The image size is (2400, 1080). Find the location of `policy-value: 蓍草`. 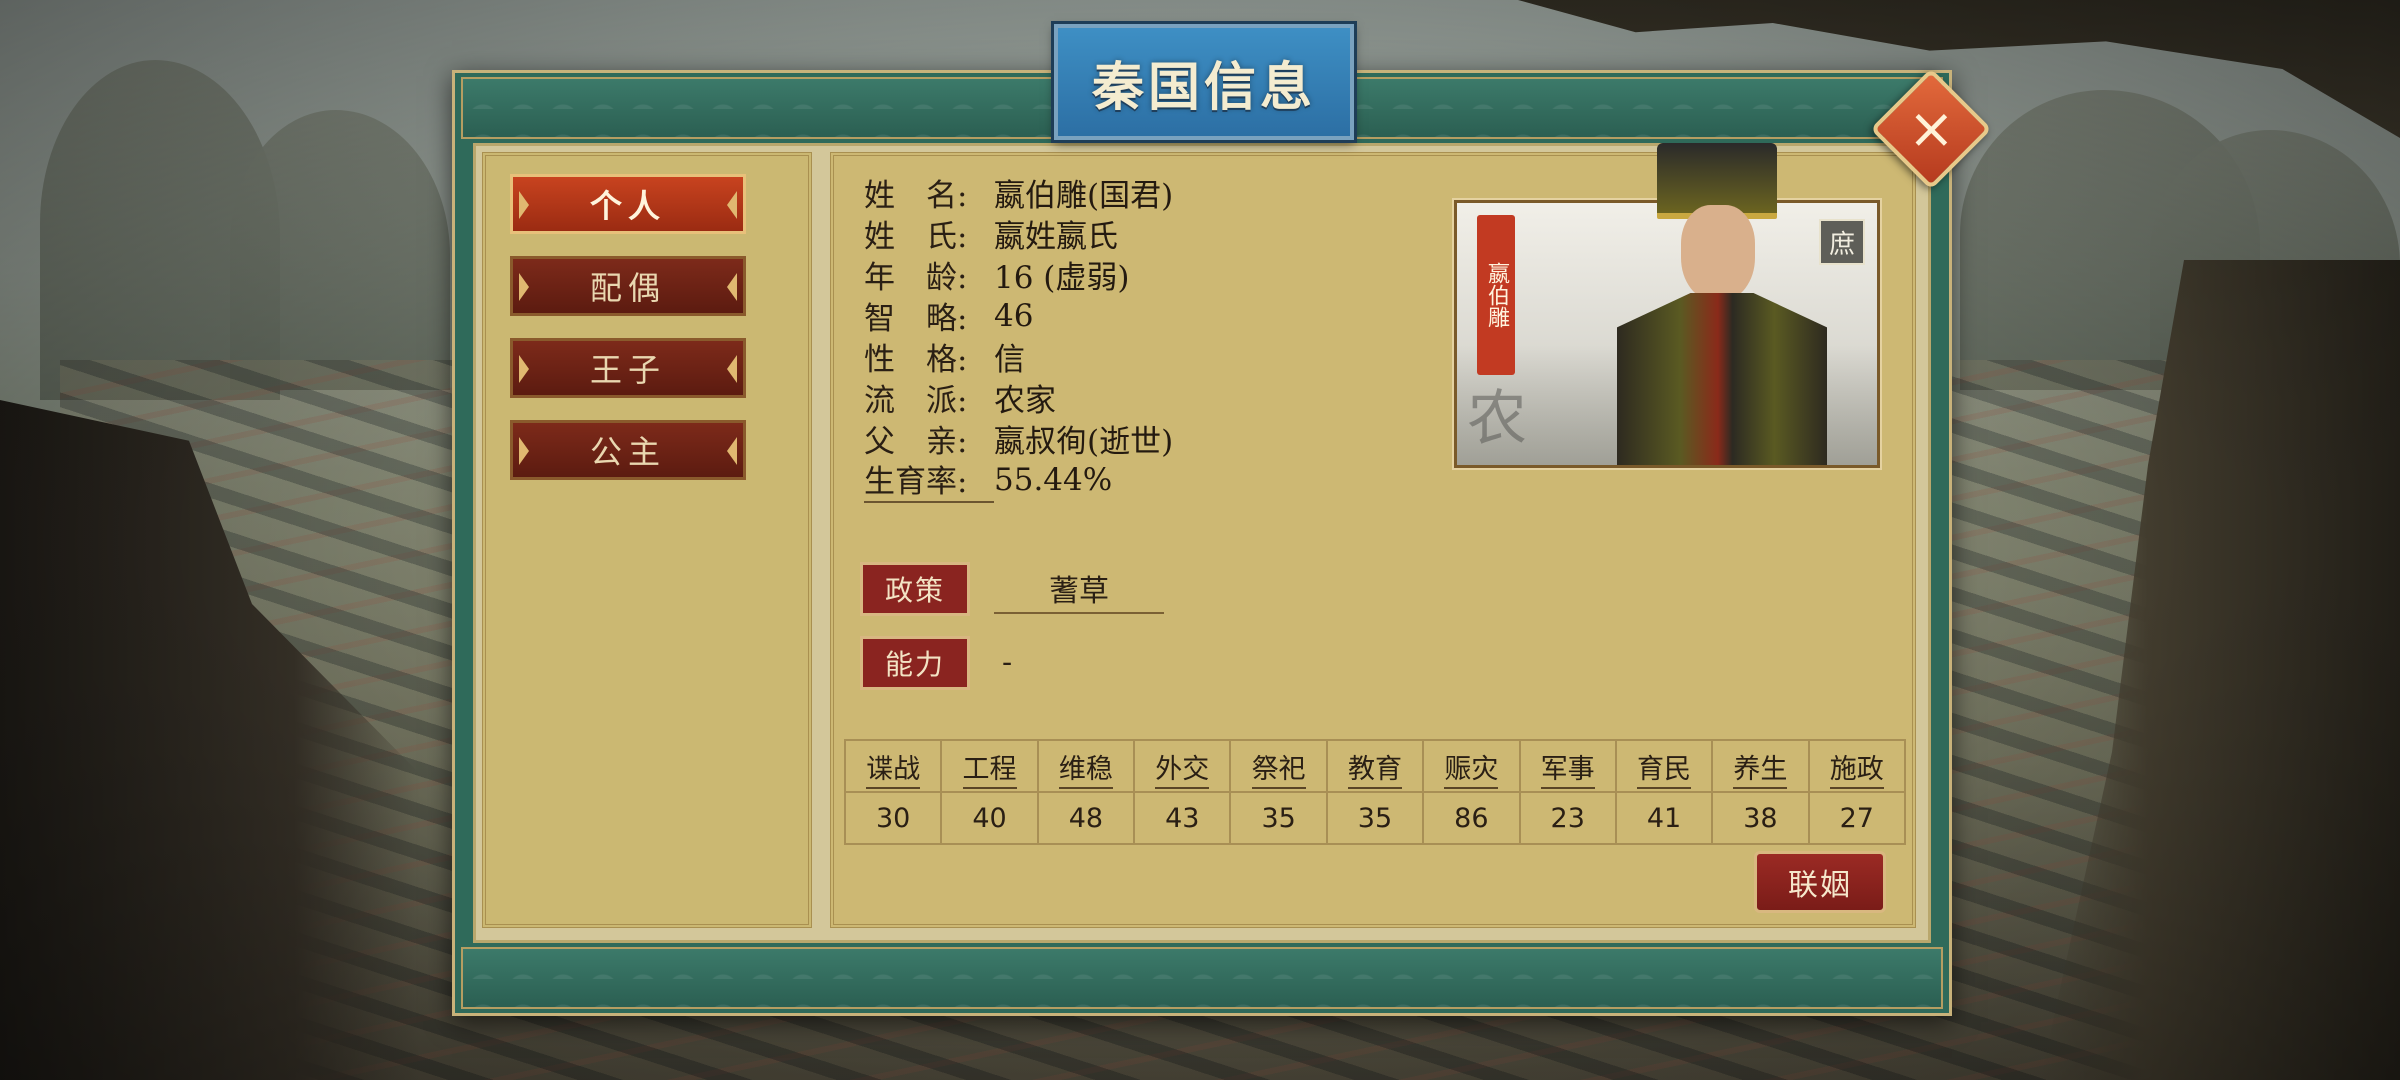

policy-value: 蓍草 is located at coordinates (1079, 589).